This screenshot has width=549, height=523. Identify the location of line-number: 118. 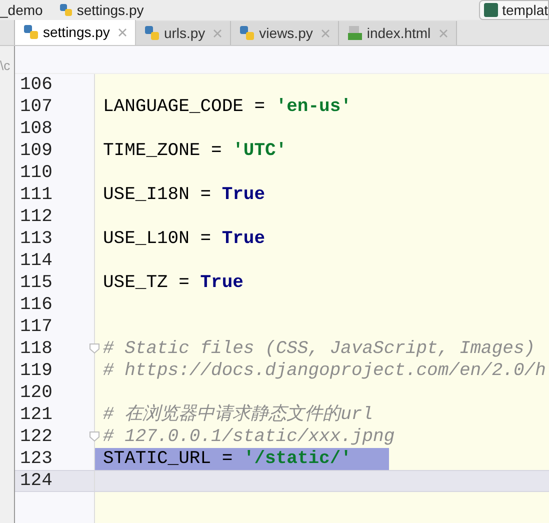
(35, 349).